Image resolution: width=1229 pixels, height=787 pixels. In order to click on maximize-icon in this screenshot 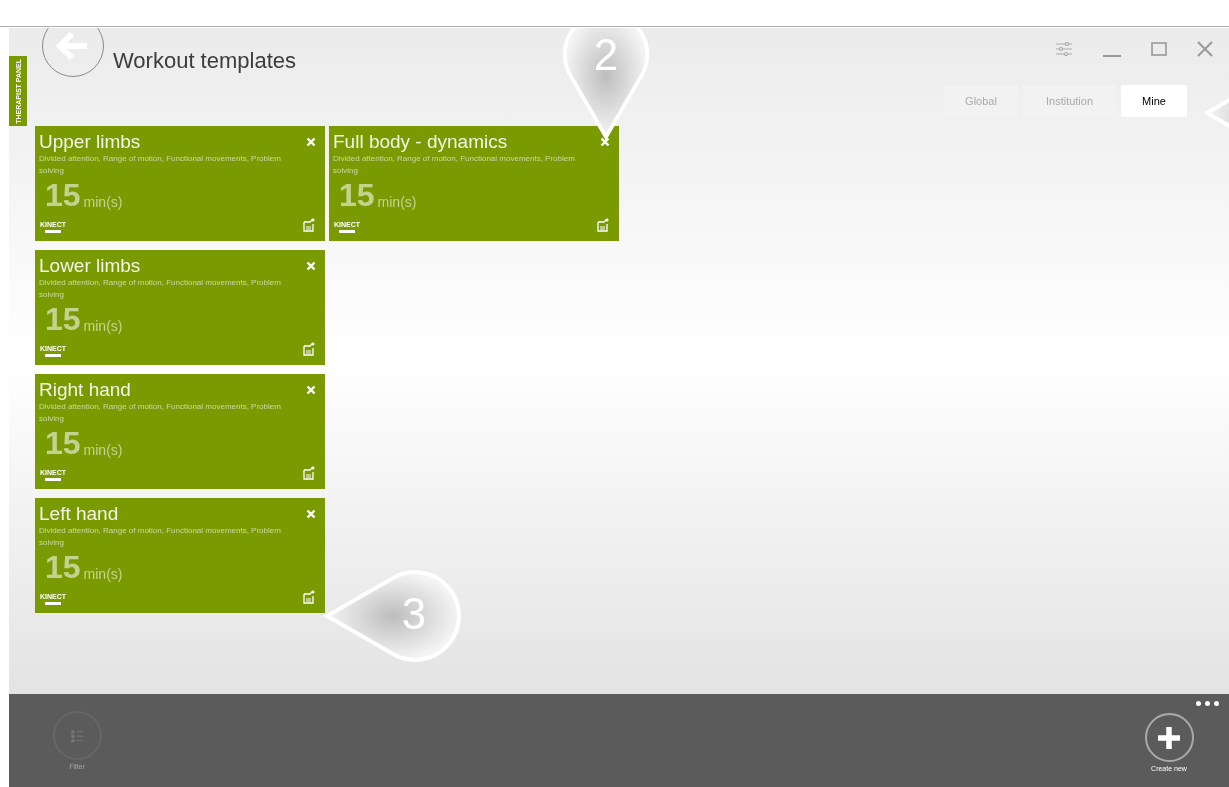, I will do `click(1159, 49)`.